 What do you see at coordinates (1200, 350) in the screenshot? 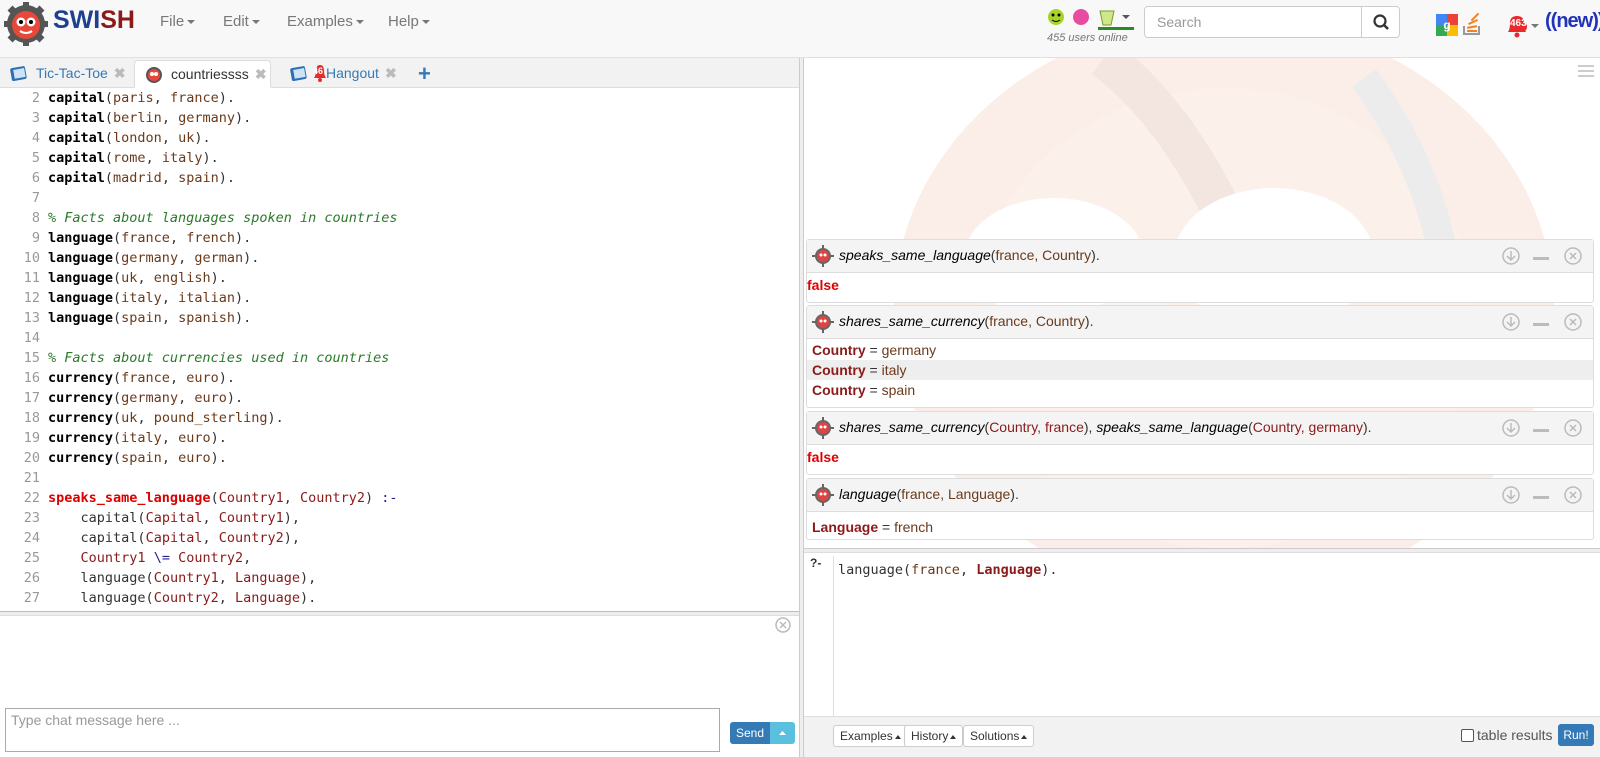
I see `answer-row: Country = germany` at bounding box center [1200, 350].